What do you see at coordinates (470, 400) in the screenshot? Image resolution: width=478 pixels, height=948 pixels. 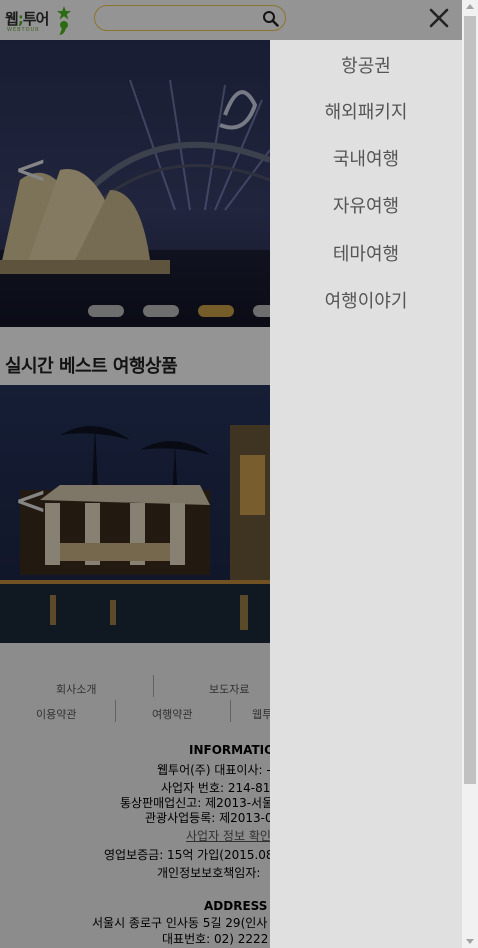 I see `scrollbar-thumb` at bounding box center [470, 400].